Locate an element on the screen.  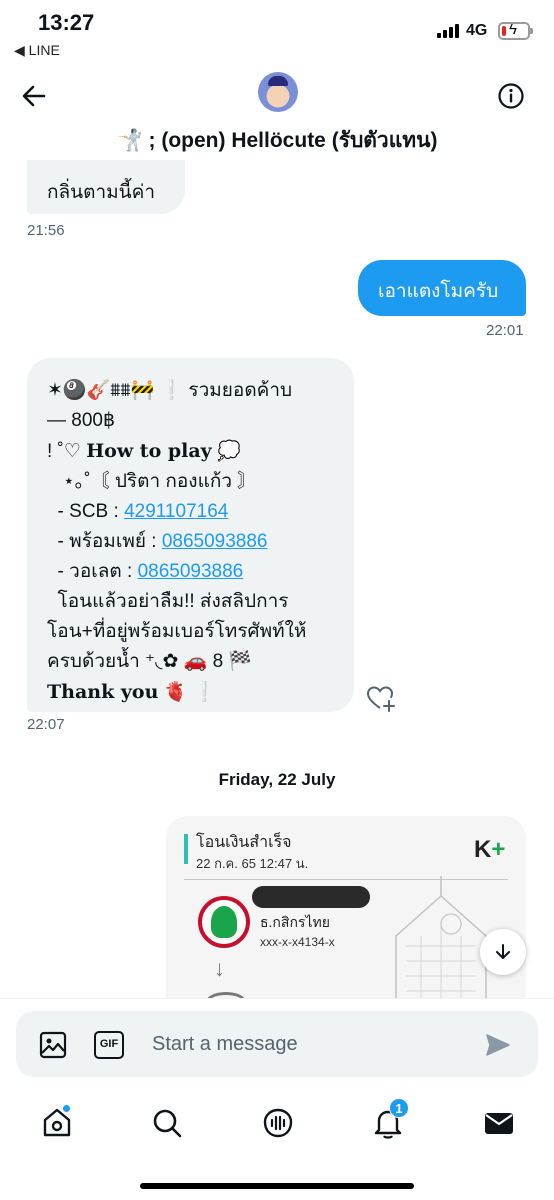
message-text: - พร้อมเพย์ : is located at coordinates (104, 541).